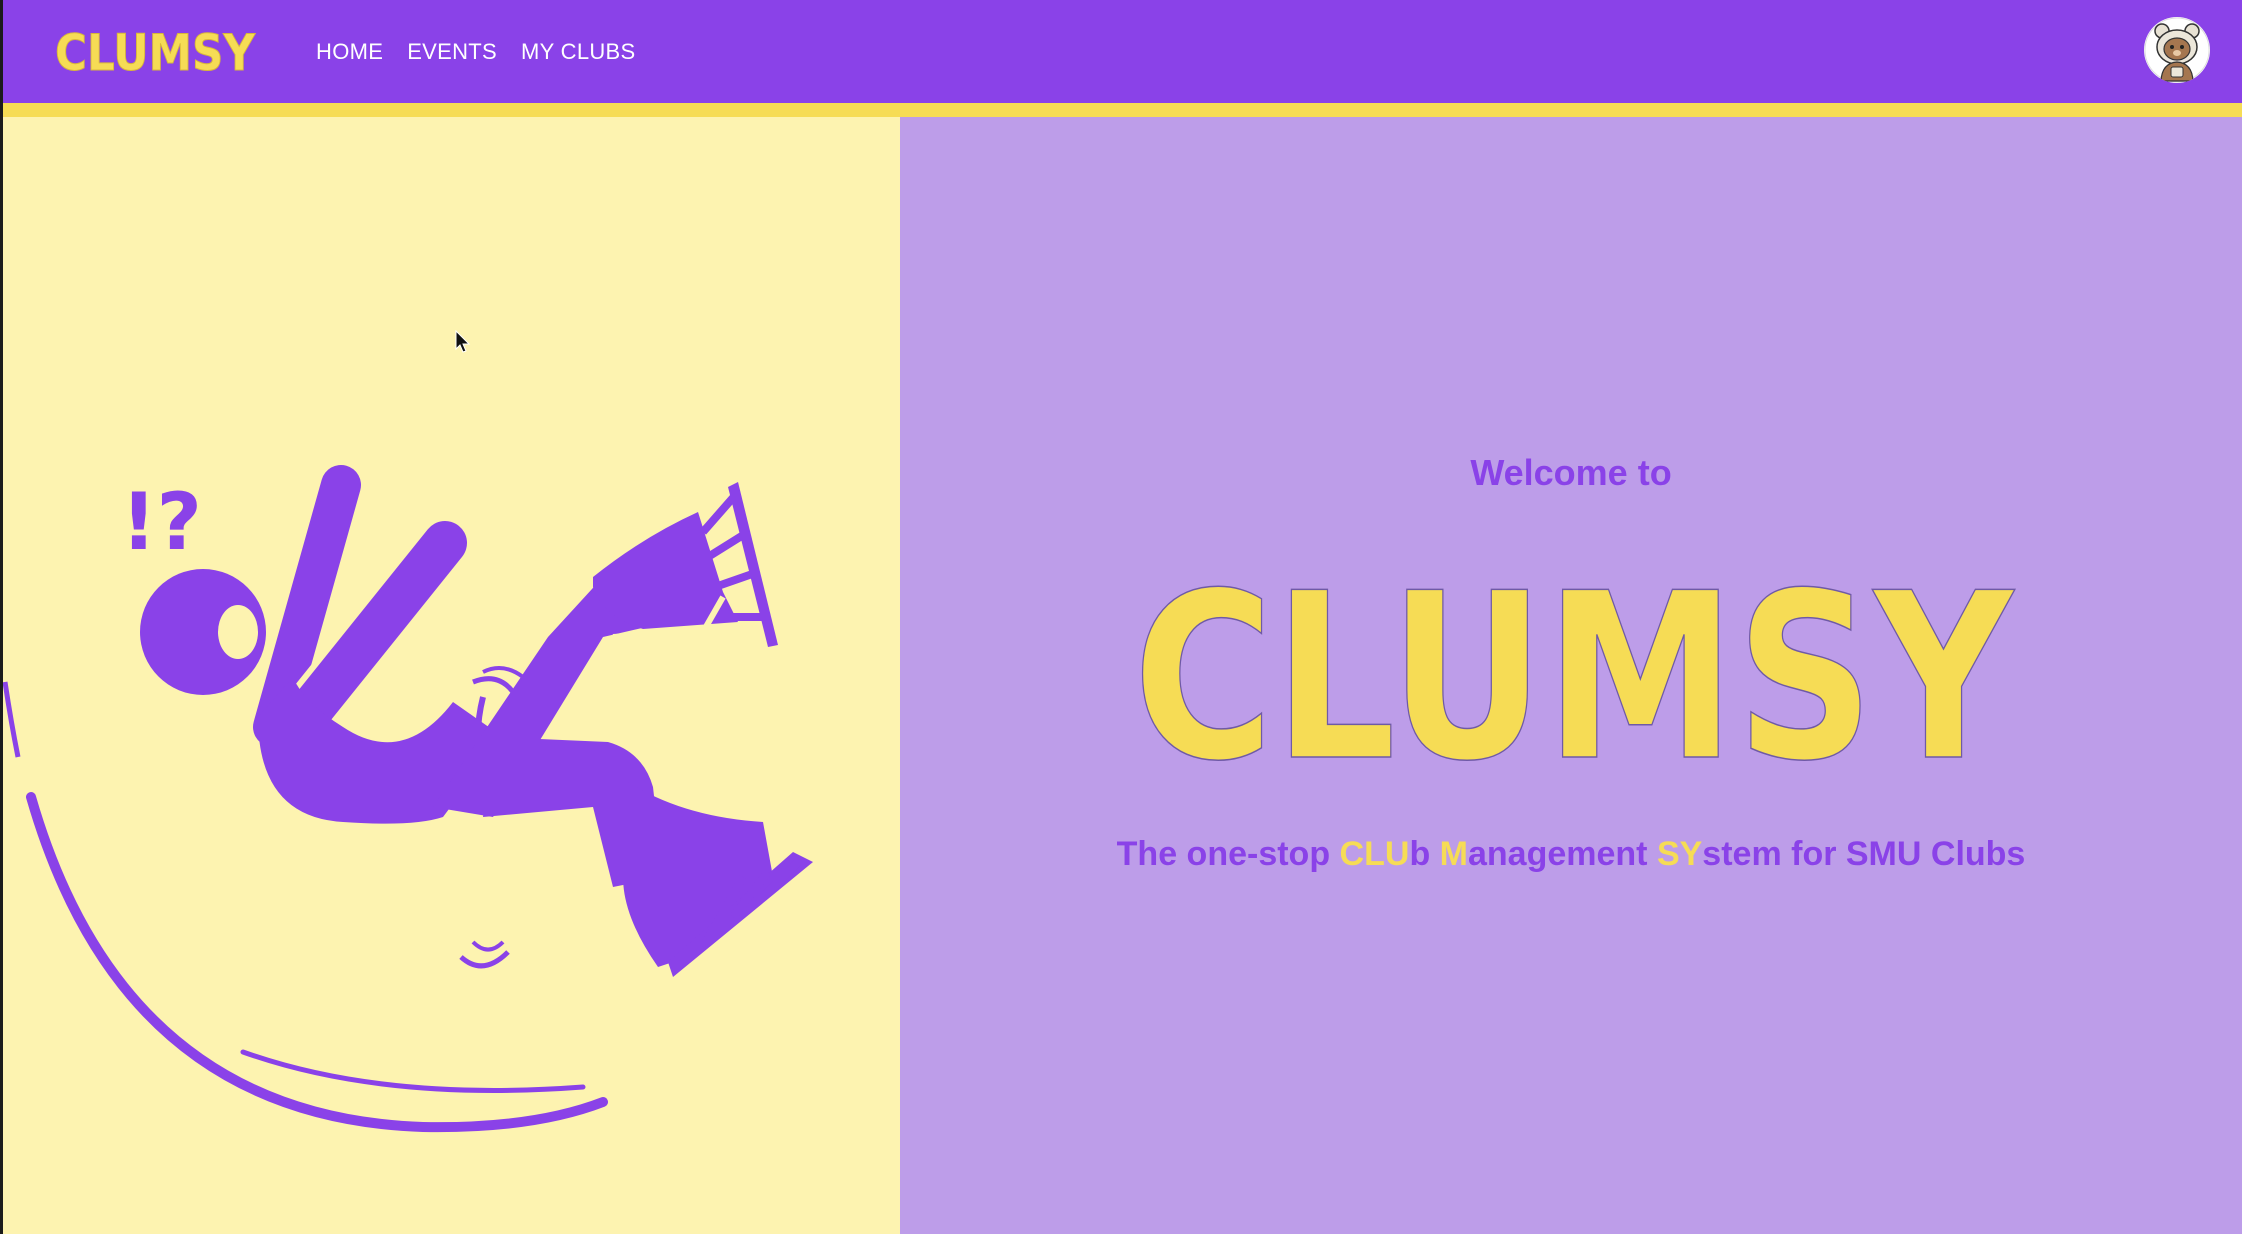 This screenshot has width=2242, height=1234. Describe the element at coordinates (161, 523) in the screenshot. I see `illustration-exclaim: !?` at that location.